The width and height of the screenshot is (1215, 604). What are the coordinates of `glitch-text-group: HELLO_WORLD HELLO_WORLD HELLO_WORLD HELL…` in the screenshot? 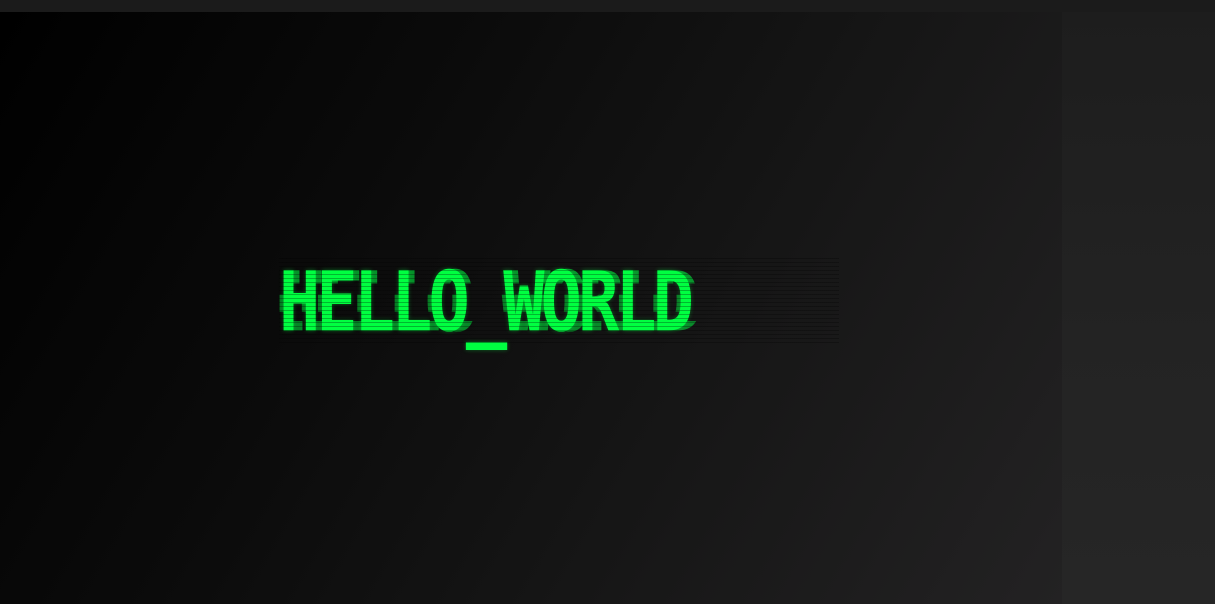 It's located at (557, 302).